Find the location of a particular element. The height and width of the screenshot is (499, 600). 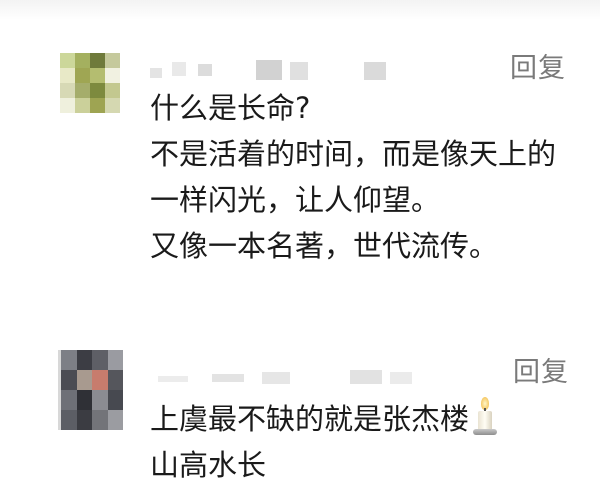

avatar is located at coordinates (90, 390).